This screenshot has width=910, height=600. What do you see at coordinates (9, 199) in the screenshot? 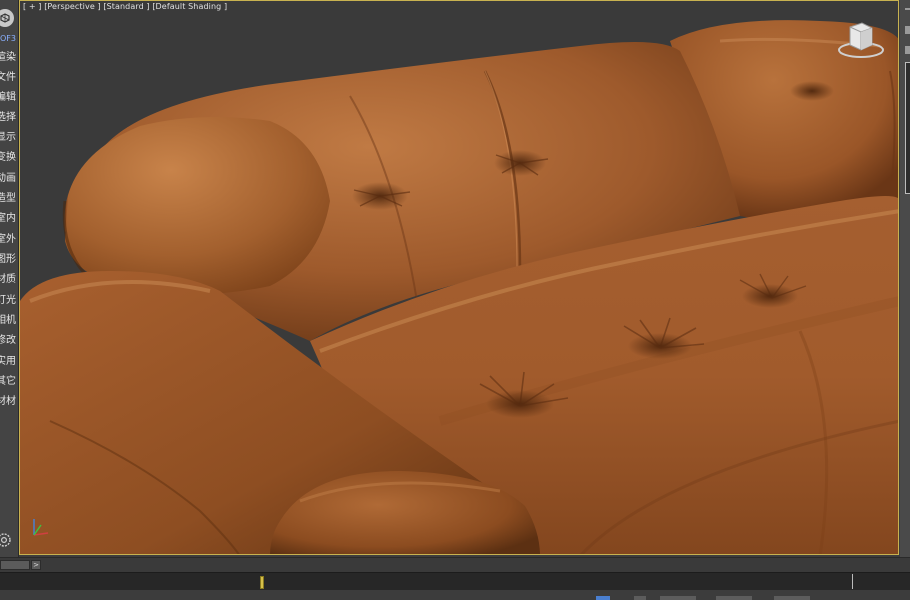
I see `sidebar-item-modeling: 造型` at bounding box center [9, 199].